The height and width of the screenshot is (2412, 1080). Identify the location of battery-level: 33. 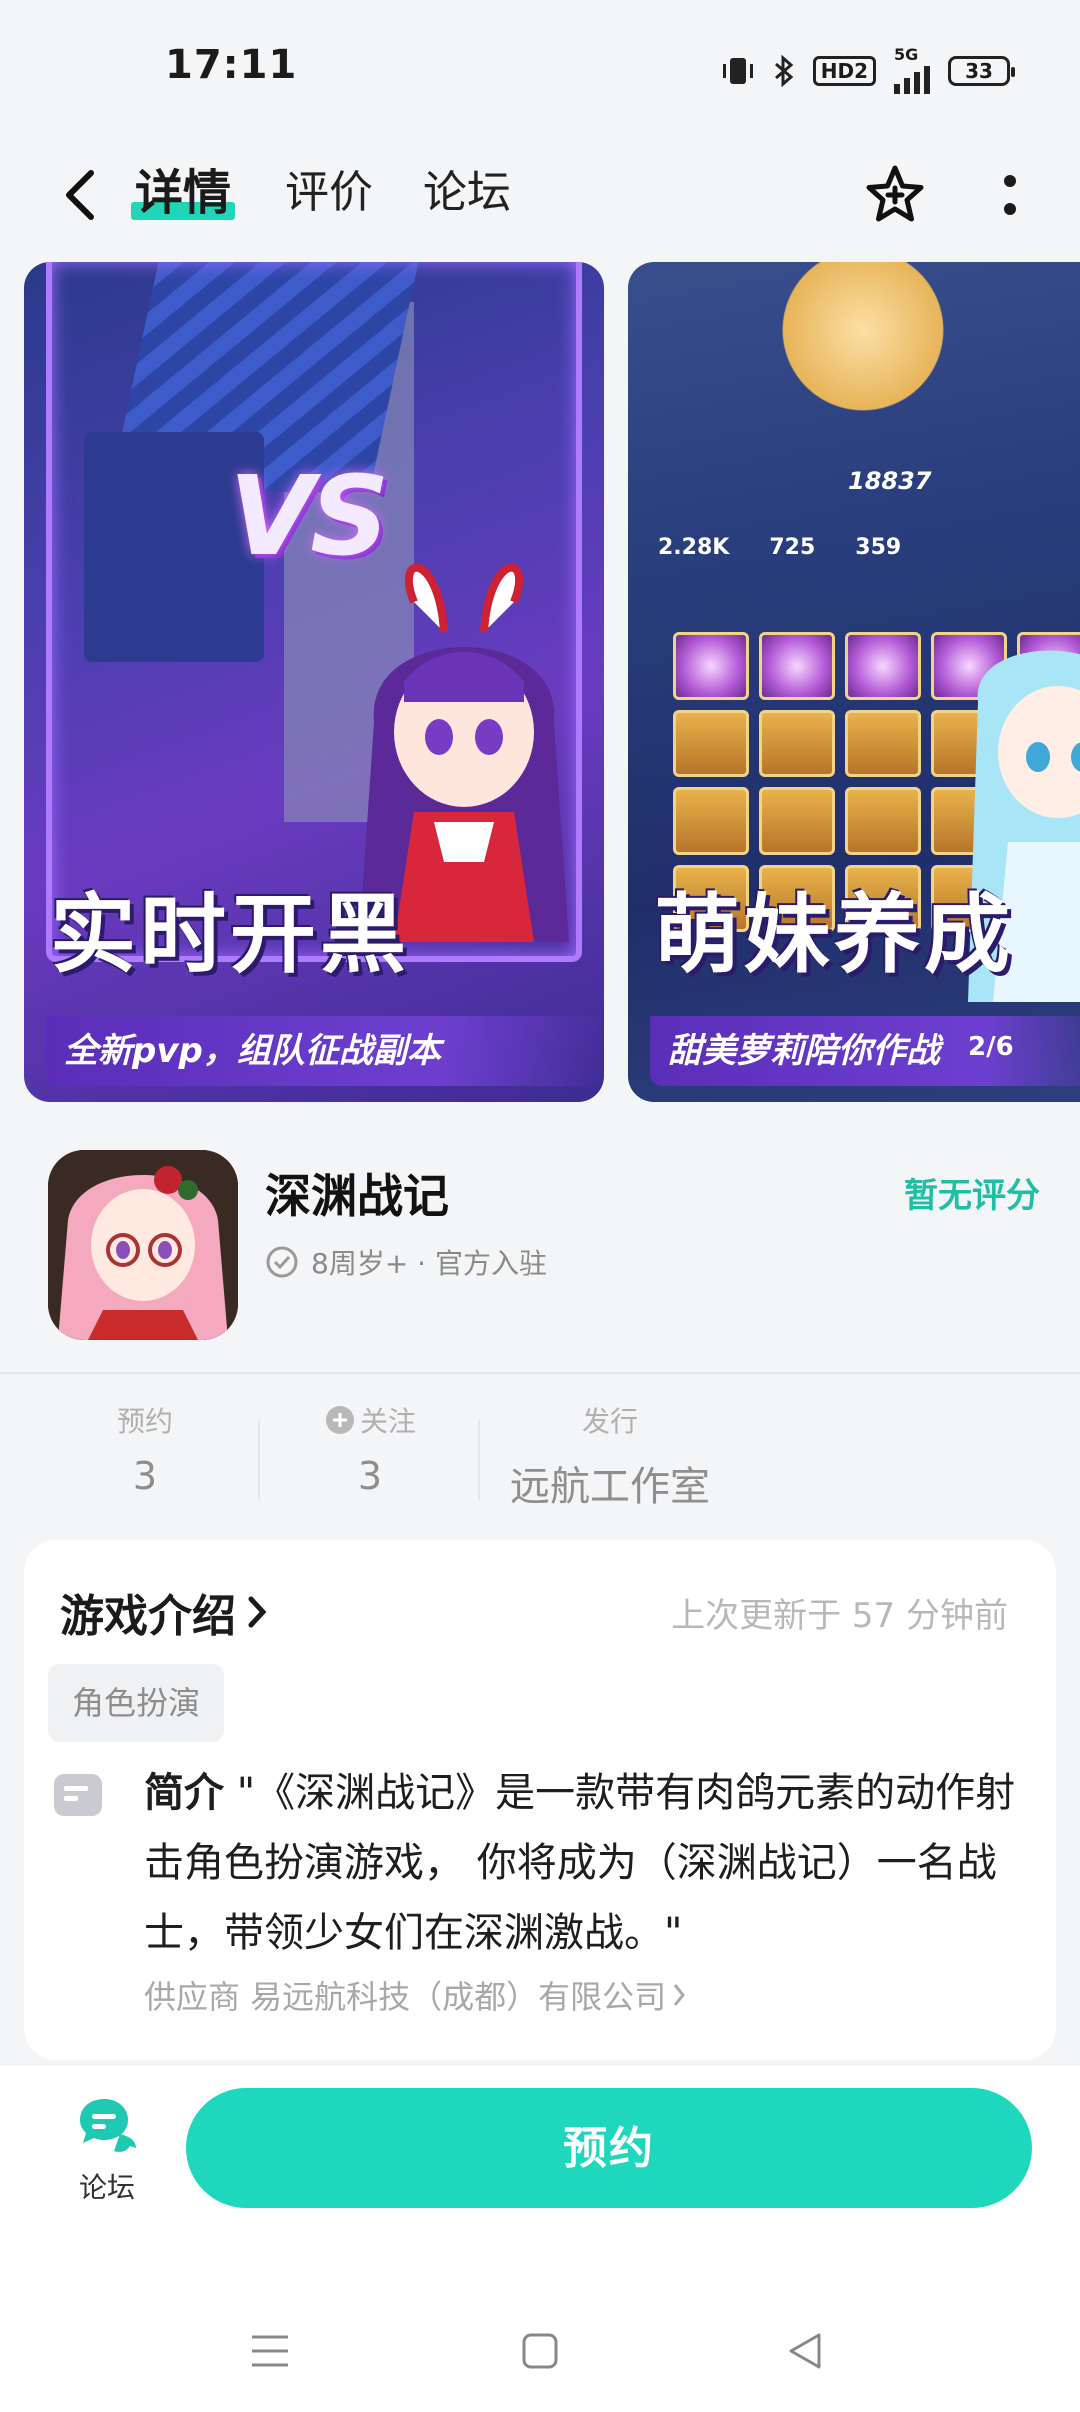
(979, 71).